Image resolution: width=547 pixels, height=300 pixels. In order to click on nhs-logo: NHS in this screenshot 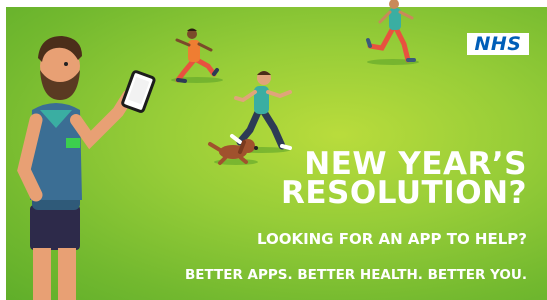, I will do `click(498, 44)`.